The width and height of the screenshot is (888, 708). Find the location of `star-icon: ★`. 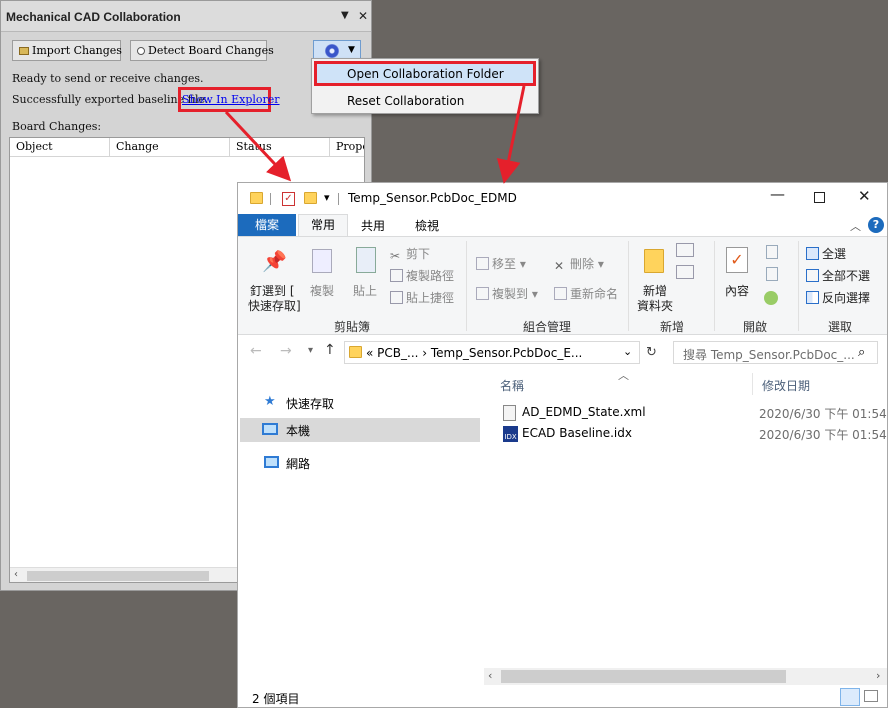

star-icon: ★ is located at coordinates (270, 401).